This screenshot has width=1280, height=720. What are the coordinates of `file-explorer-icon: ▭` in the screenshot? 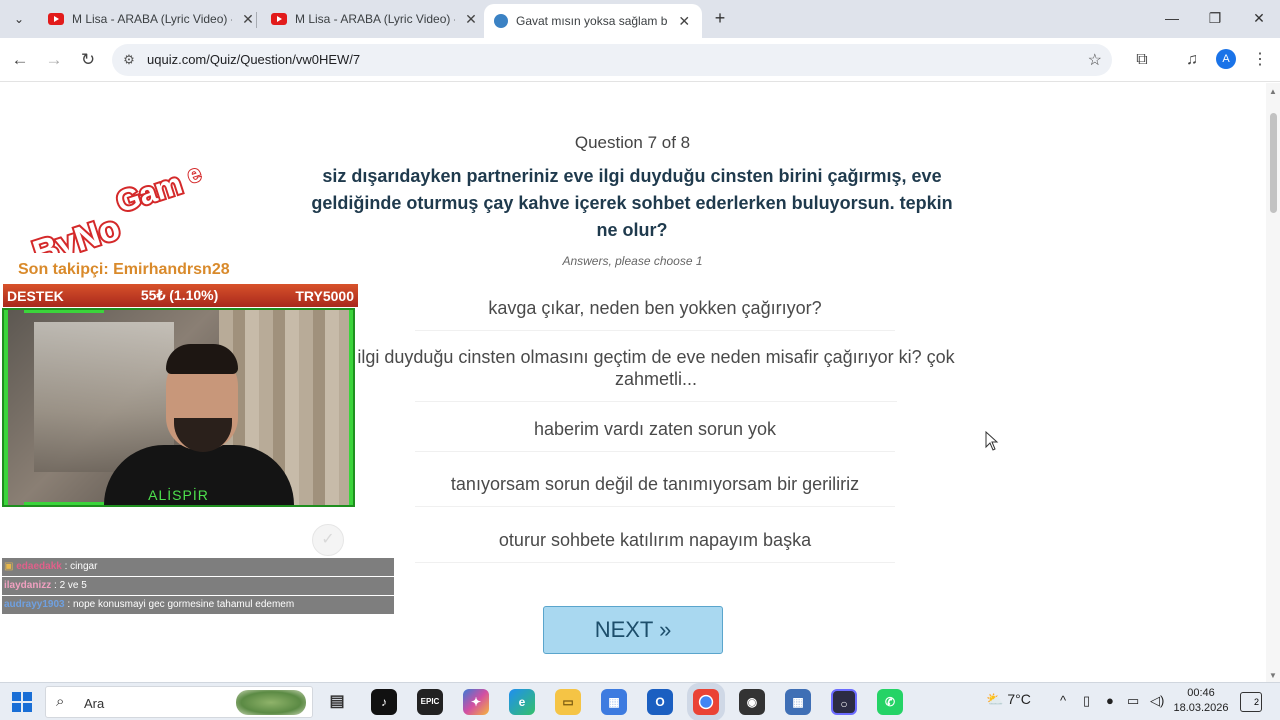 It's located at (568, 702).